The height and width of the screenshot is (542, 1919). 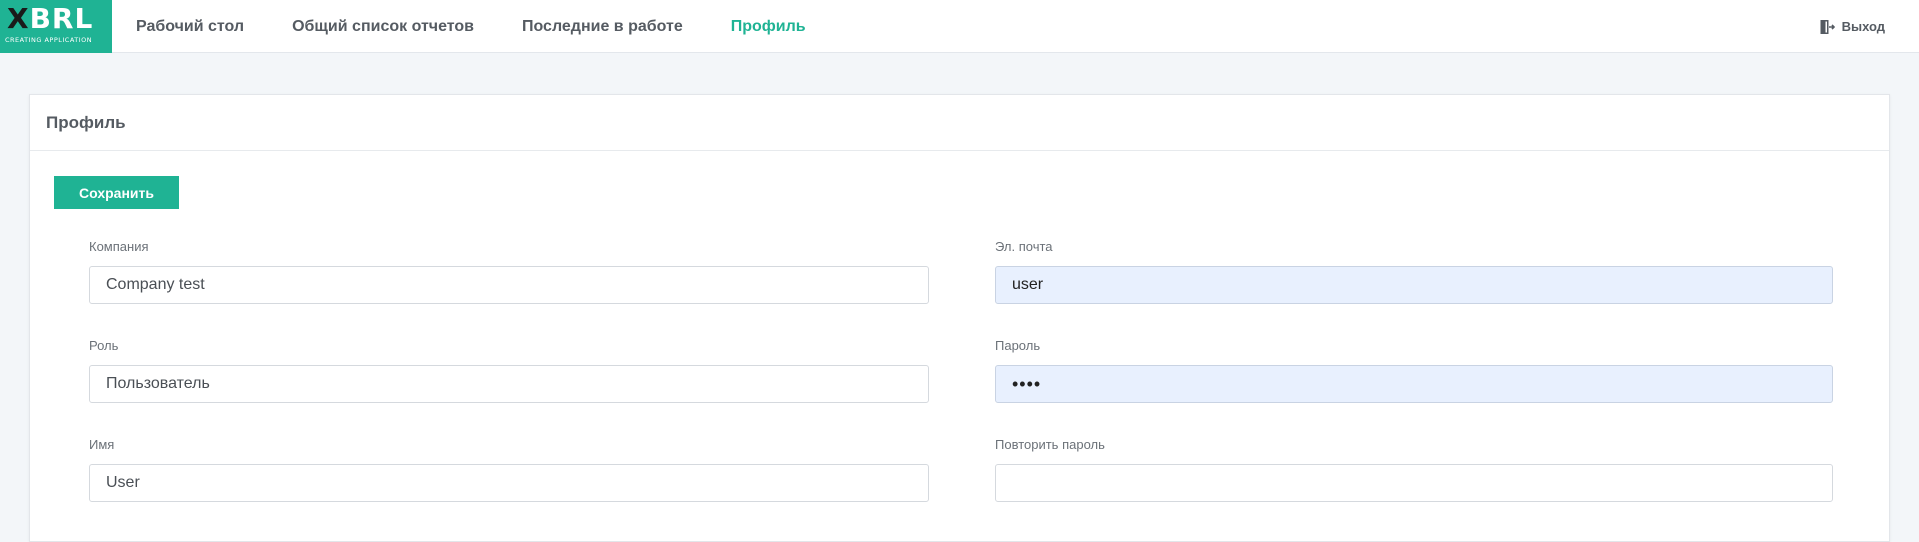 What do you see at coordinates (1414, 285) in the screenshot?
I see `email-input` at bounding box center [1414, 285].